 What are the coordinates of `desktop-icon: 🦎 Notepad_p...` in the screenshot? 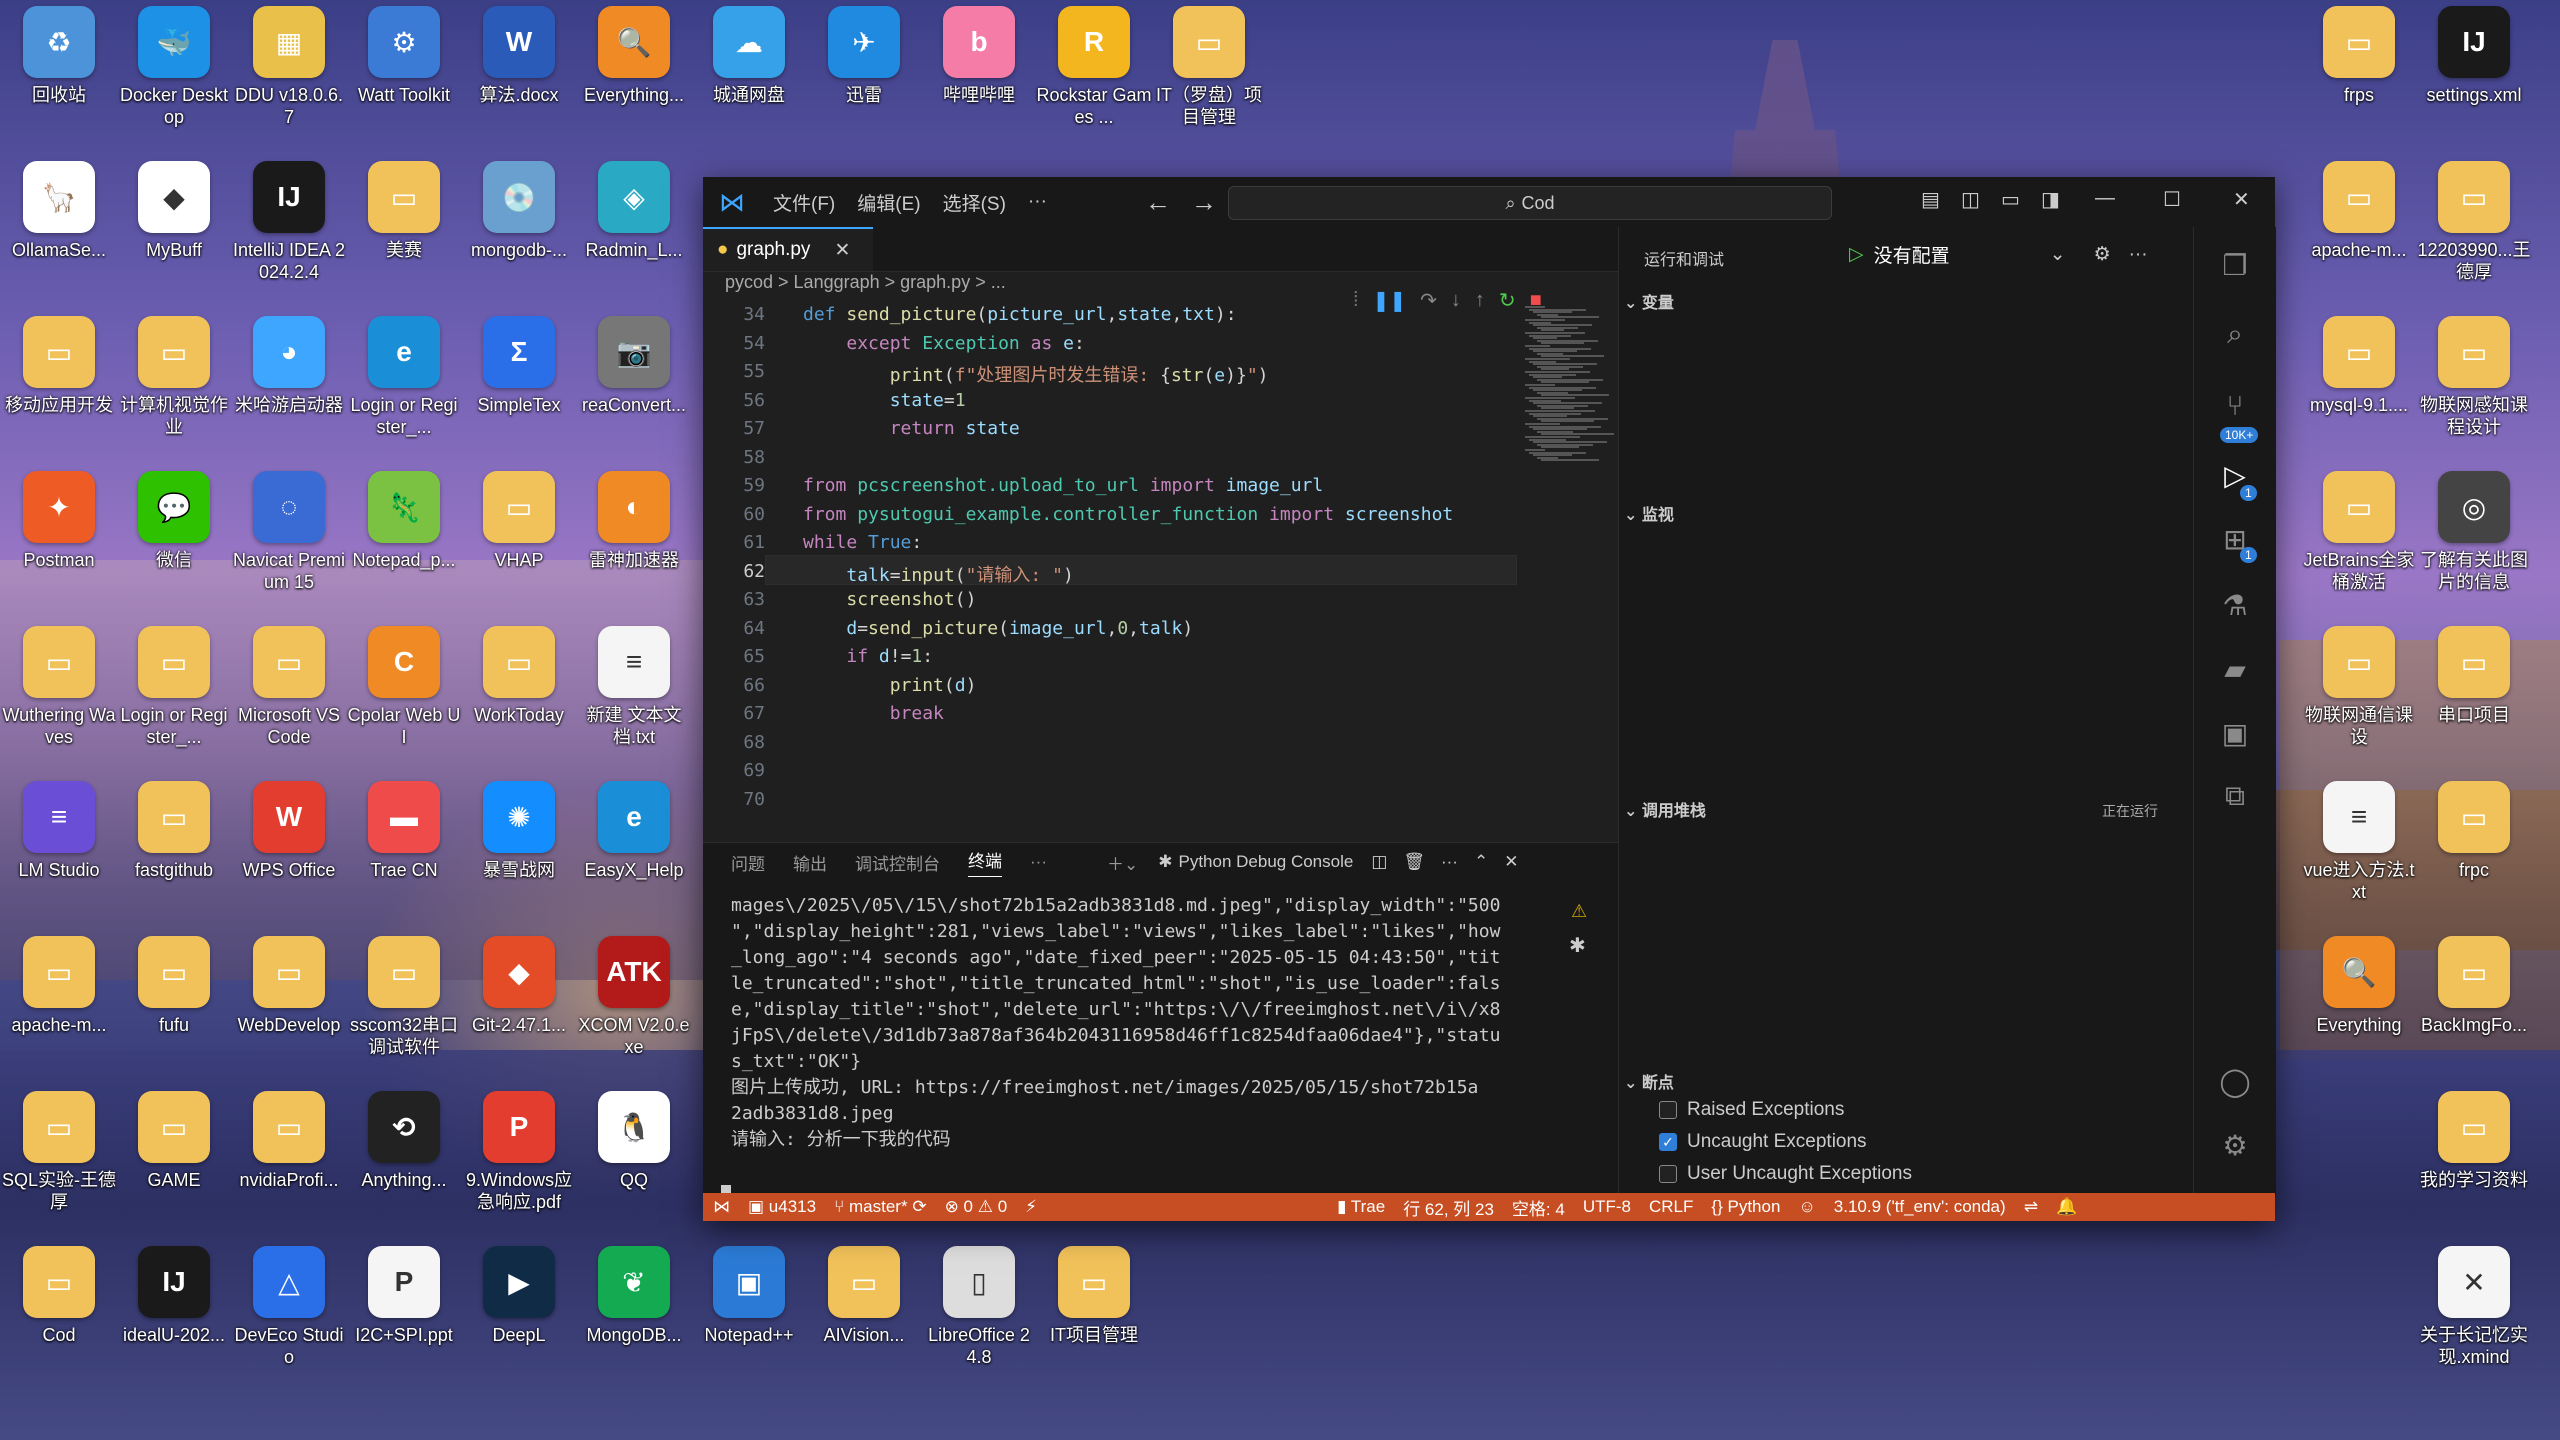 It's located at (404, 546).